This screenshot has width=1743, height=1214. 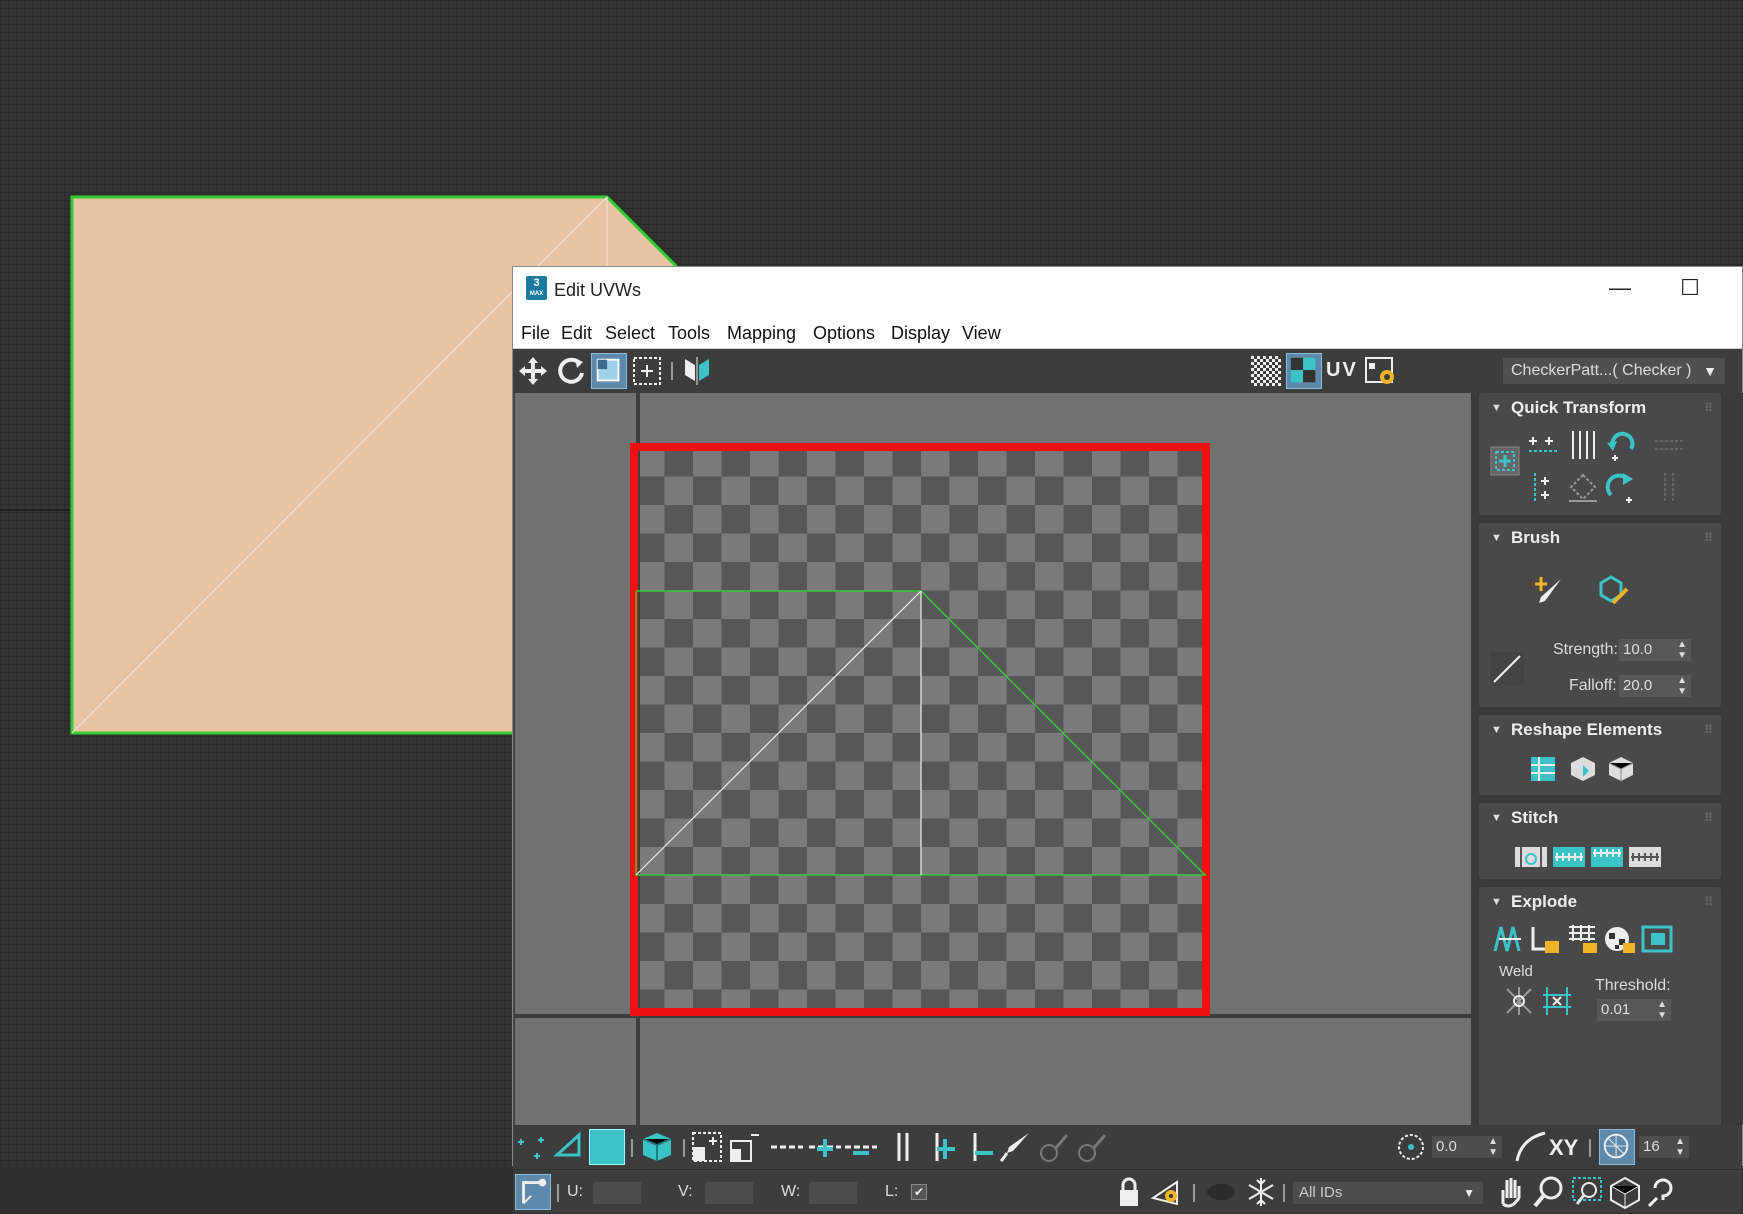 I want to click on lock-icon, so click(x=1129, y=1192).